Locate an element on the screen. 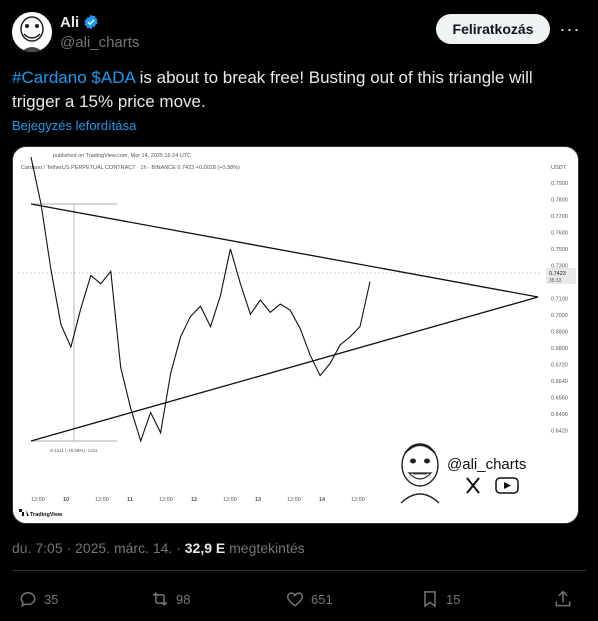 This screenshot has width=598, height=621. avatar-face-icon is located at coordinates (32, 32).